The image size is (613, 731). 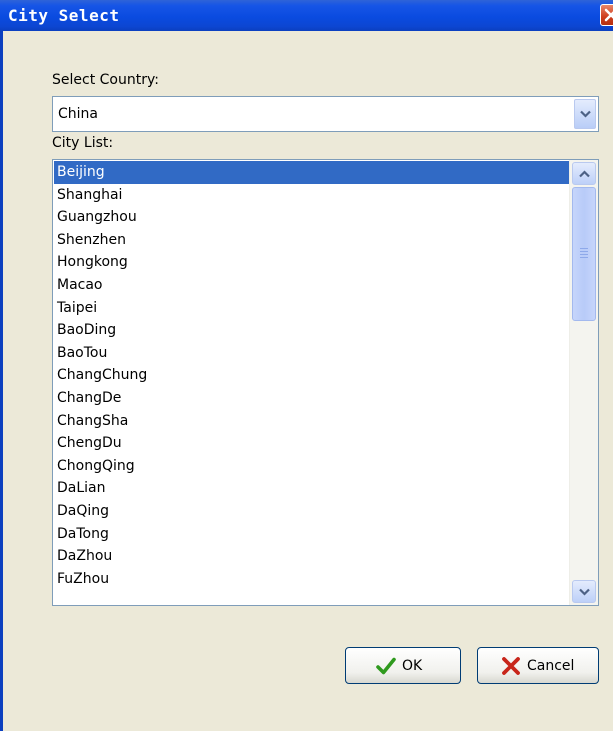 I want to click on close-button, so click(x=606, y=15).